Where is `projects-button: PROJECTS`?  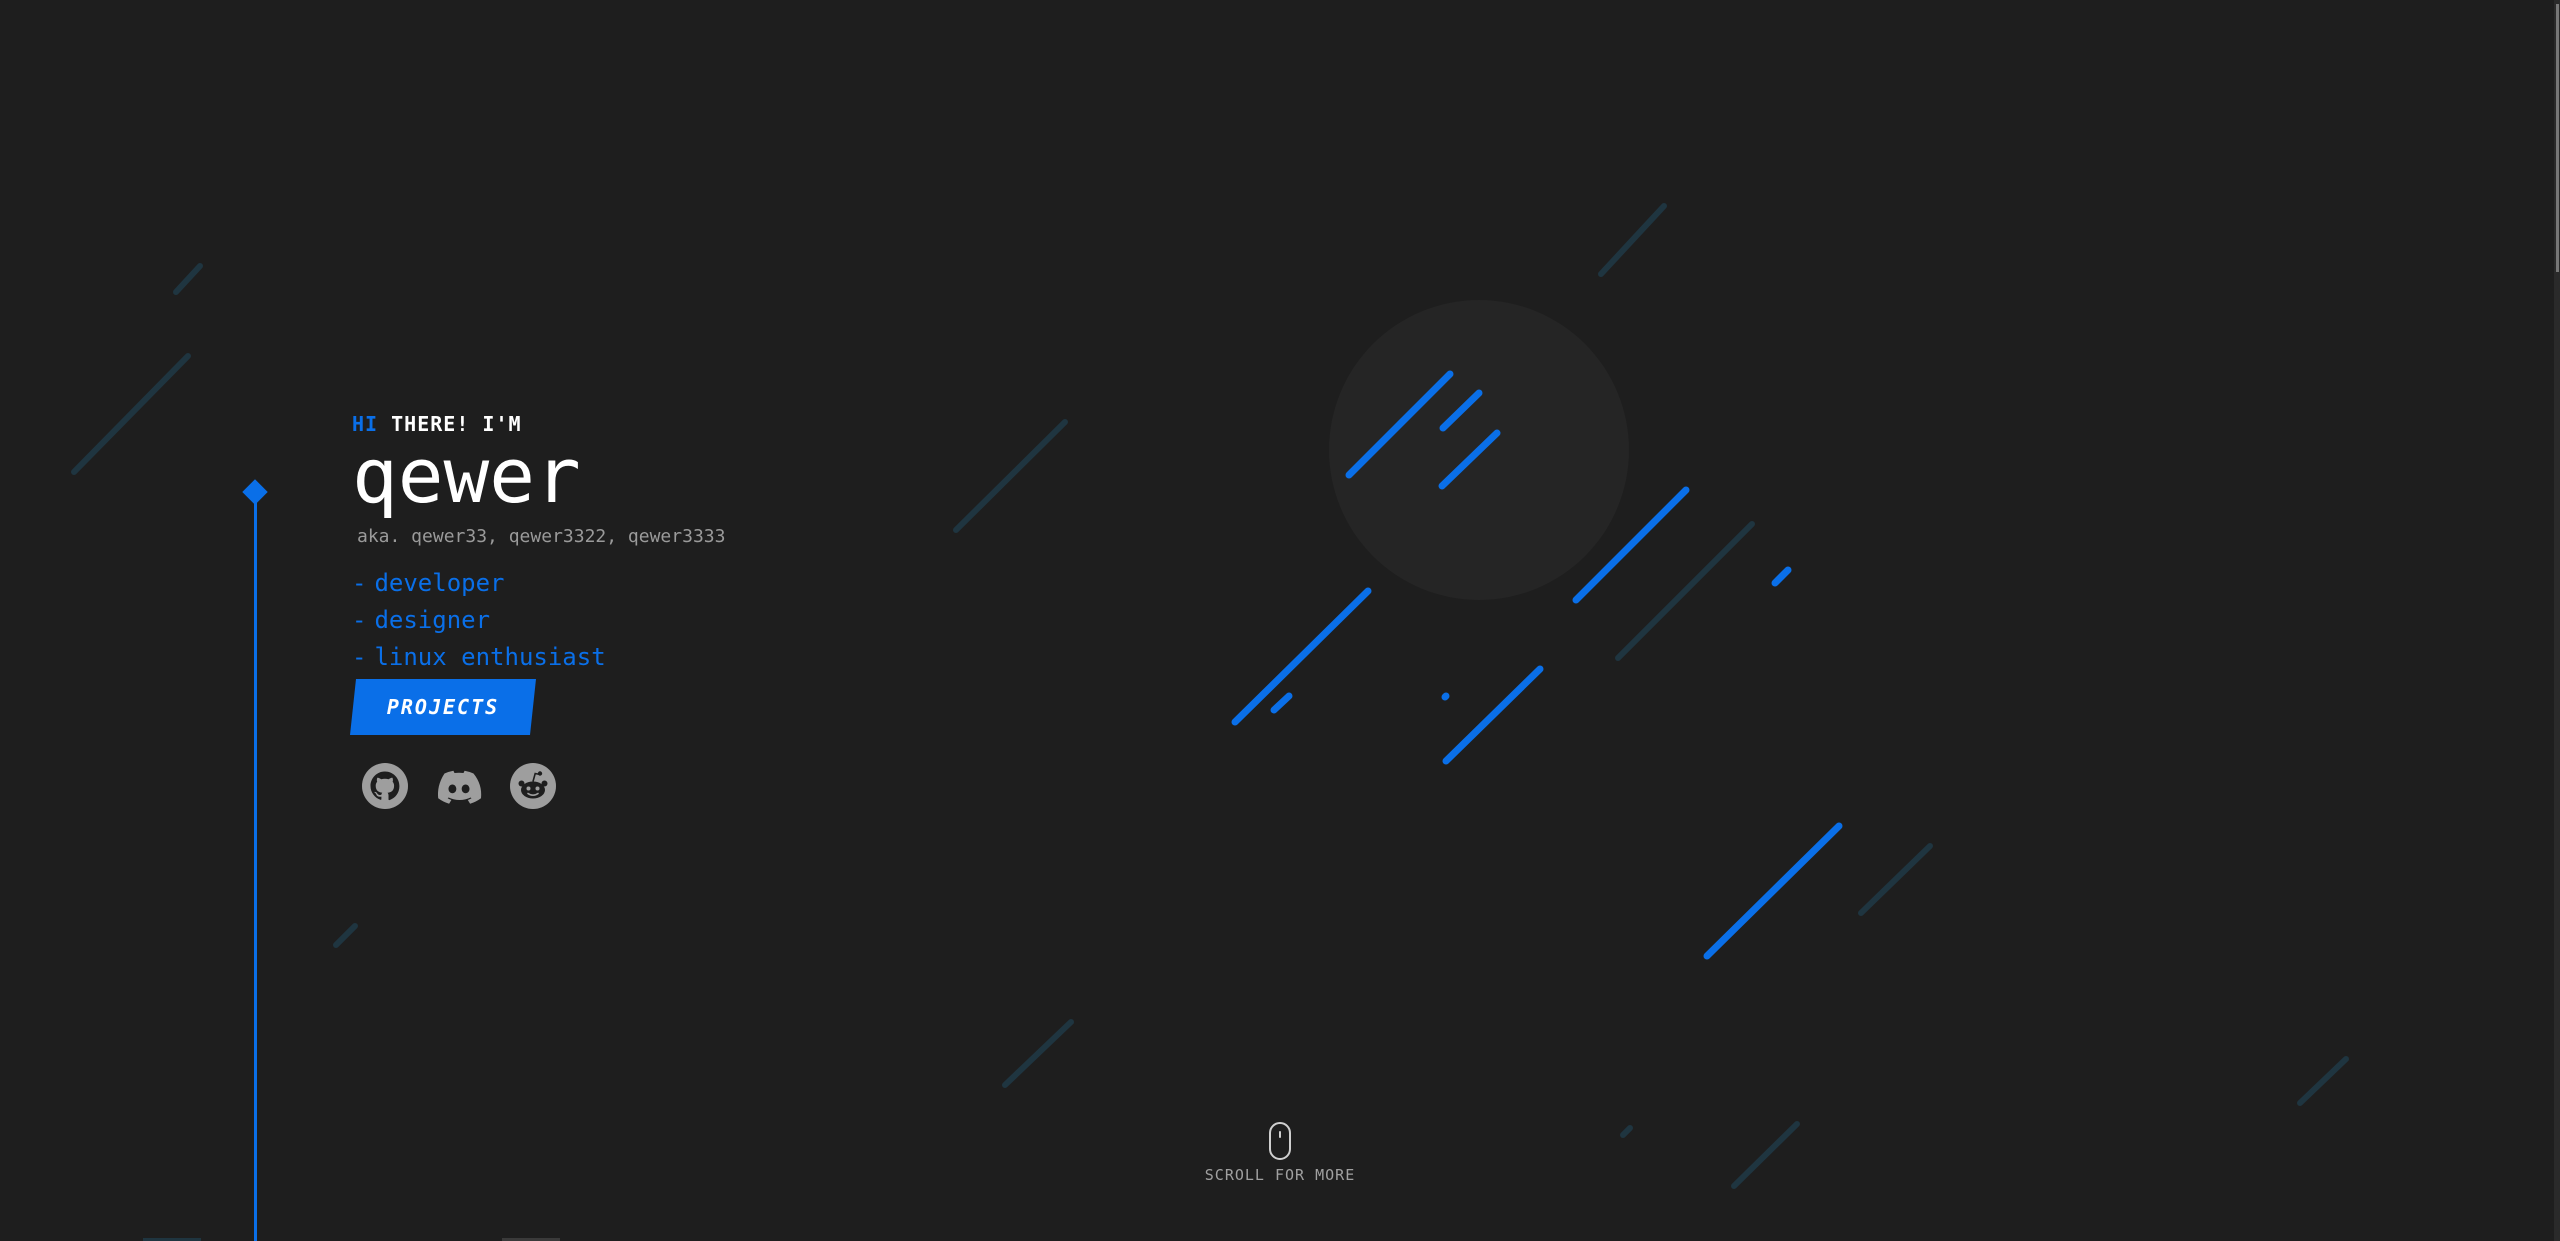 projects-button: PROJECTS is located at coordinates (443, 707).